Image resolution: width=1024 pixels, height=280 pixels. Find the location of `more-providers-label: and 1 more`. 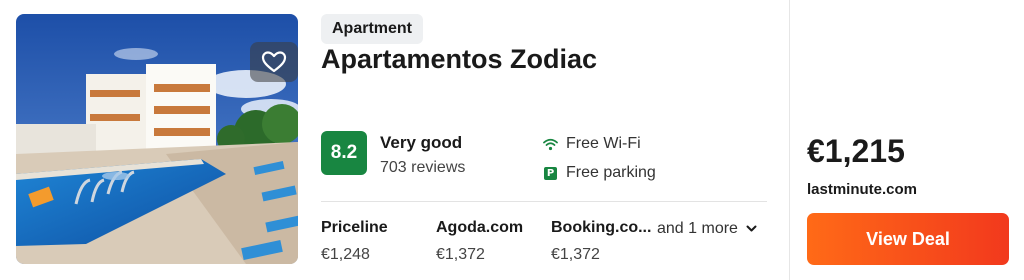

more-providers-label: and 1 more is located at coordinates (697, 228).